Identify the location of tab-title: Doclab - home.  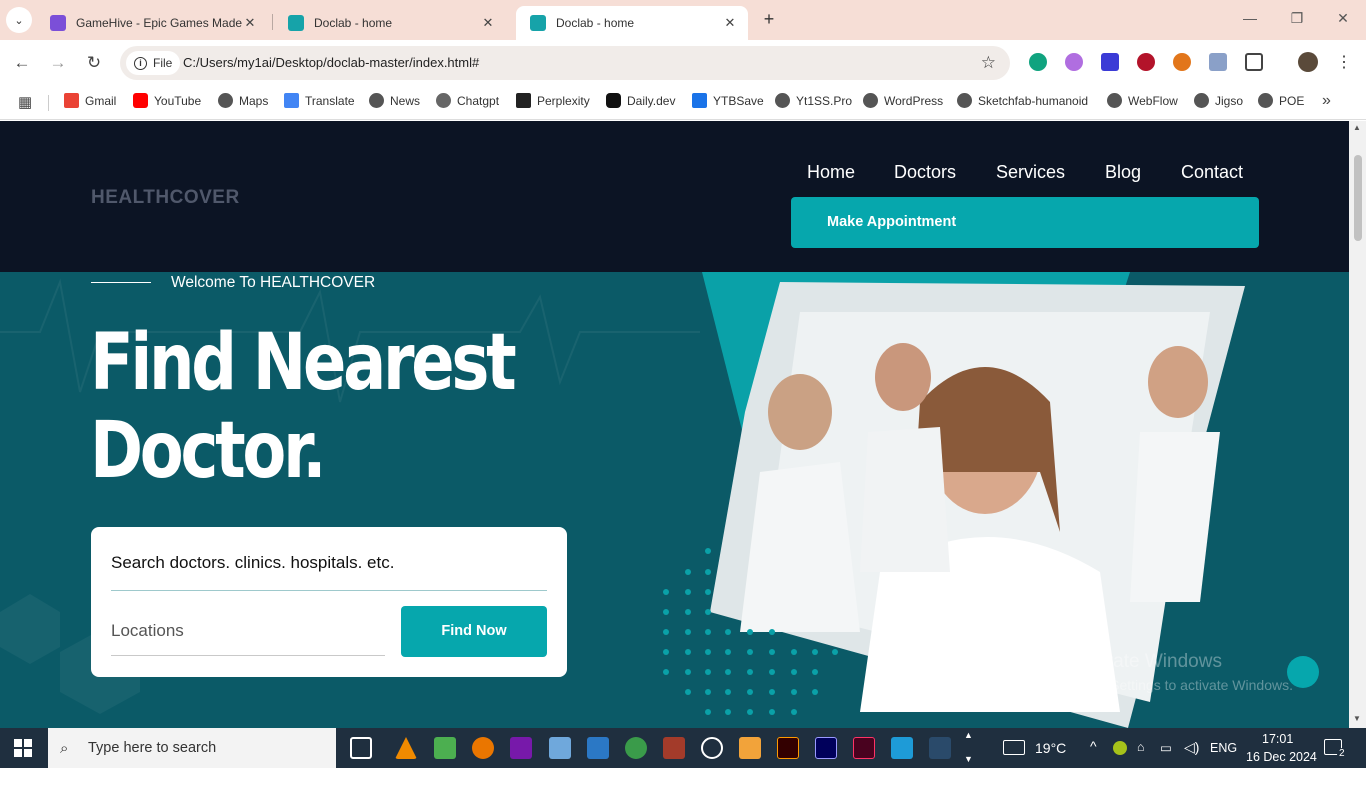
(595, 23).